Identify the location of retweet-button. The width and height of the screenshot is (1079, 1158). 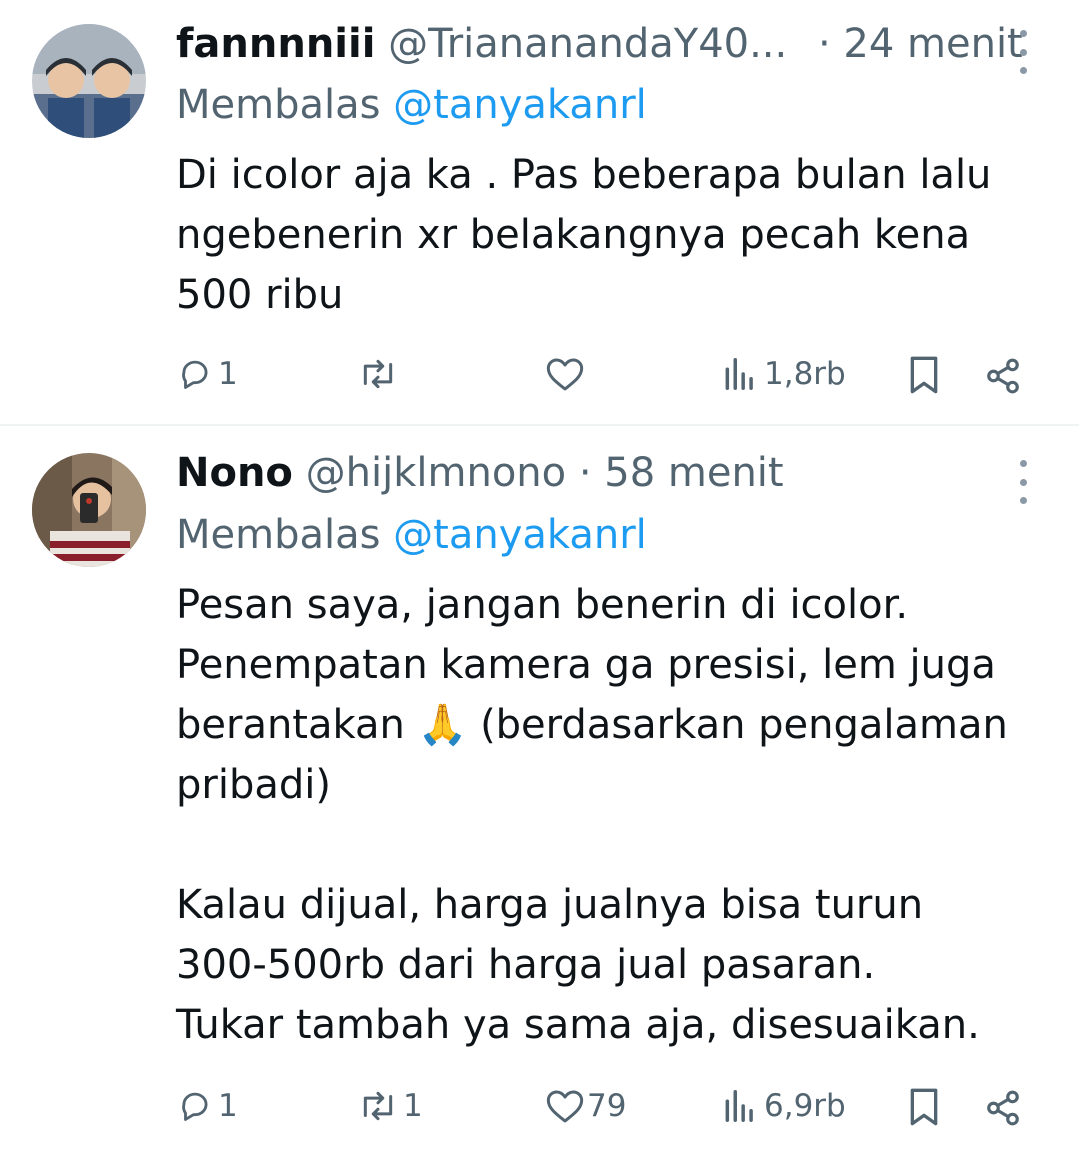
(378, 374).